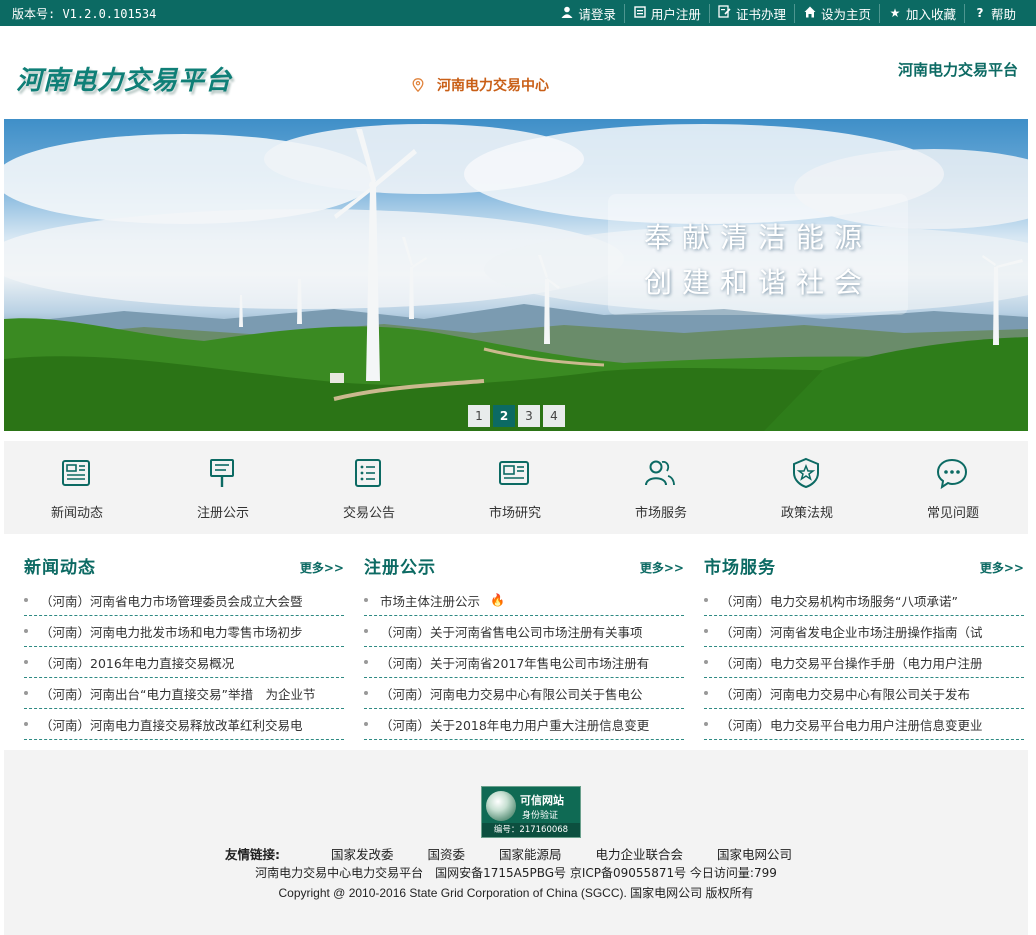 Image resolution: width=1036 pixels, height=935 pixels. Describe the element at coordinates (322, 567) in the screenshot. I see `news-more-link: 更多>>` at that location.